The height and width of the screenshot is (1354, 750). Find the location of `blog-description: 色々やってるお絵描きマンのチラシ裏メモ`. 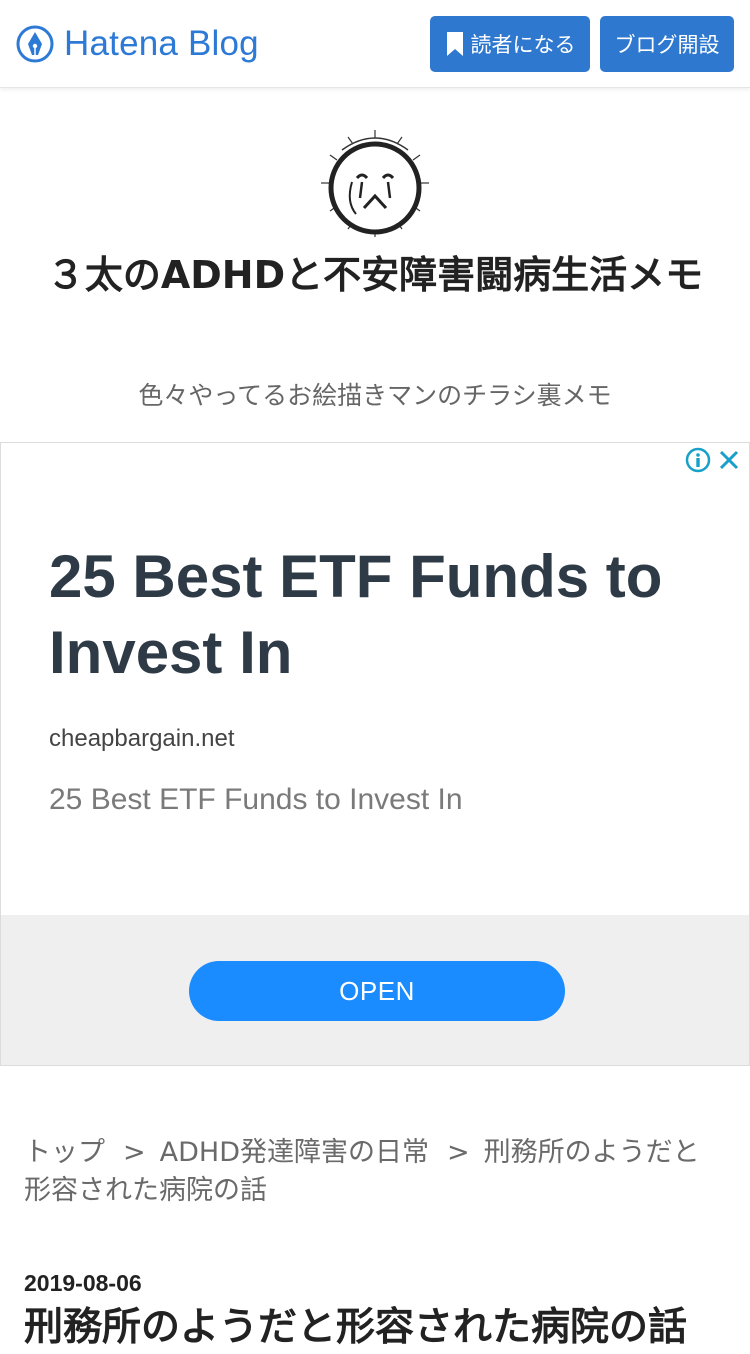

blog-description: 色々やってるお絵描きマンのチラシ裏メモ is located at coordinates (375, 395).